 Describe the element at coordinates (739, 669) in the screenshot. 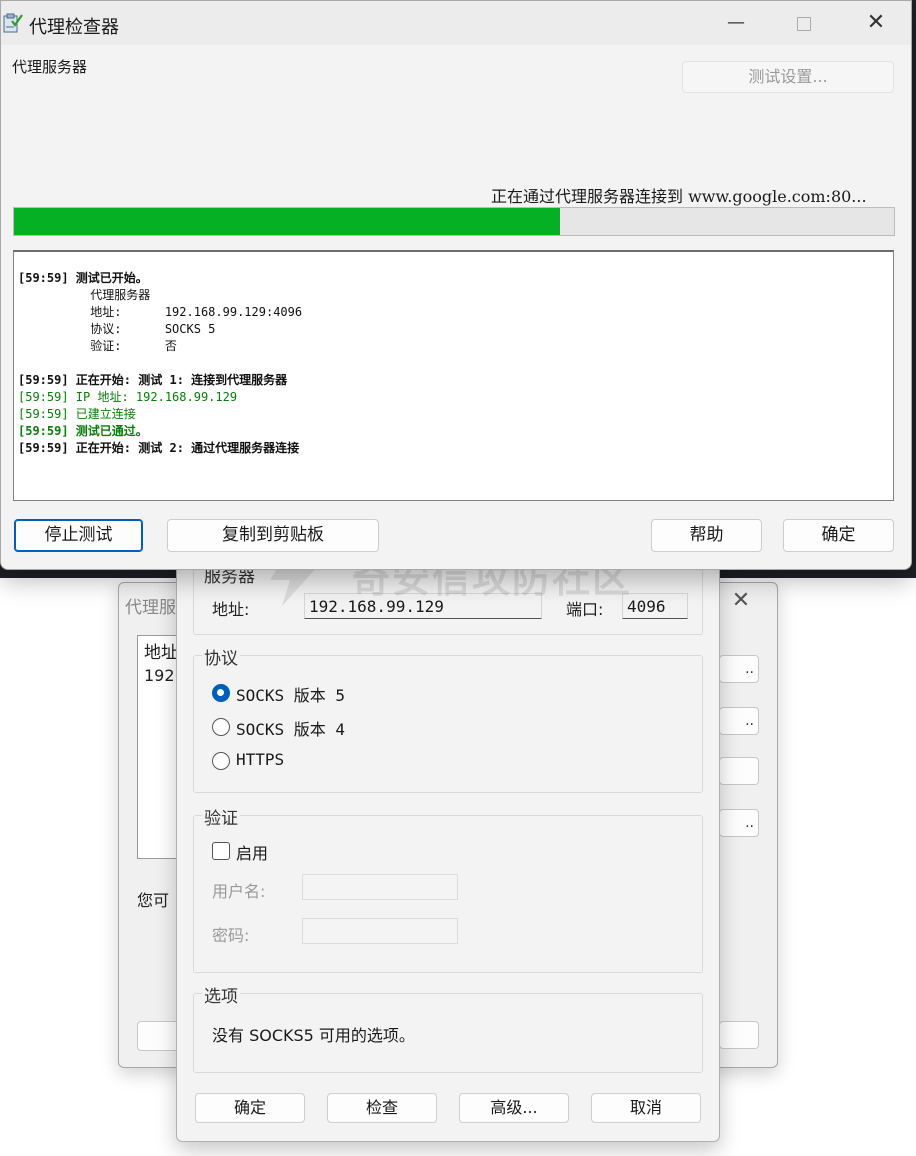

I see `proxy-list-add-button: ..` at that location.